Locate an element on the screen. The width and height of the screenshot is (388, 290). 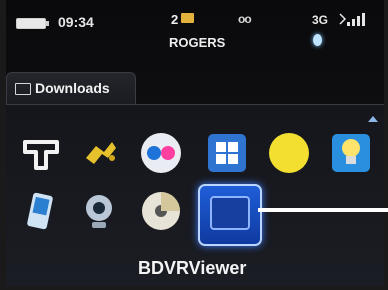
yellow-circle-icon is located at coordinates (289, 153).